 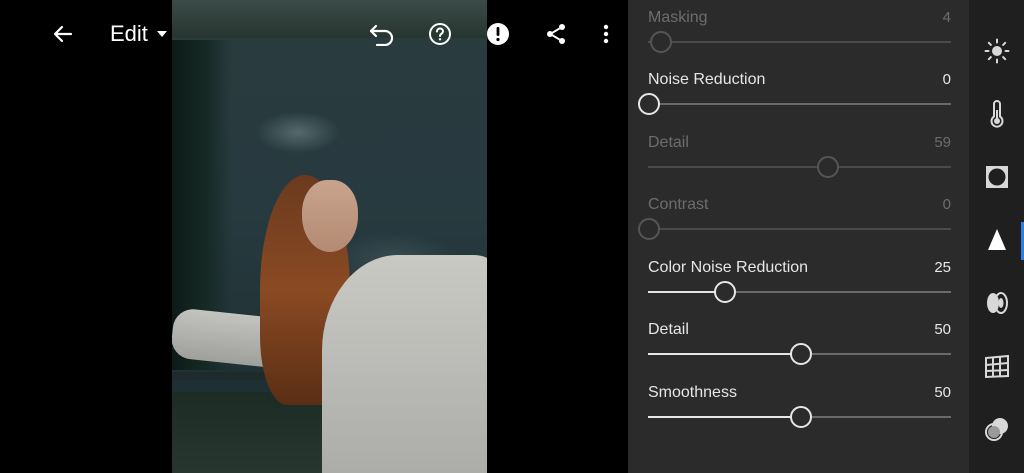 I want to click on slider-contrast: Contrast 0, so click(x=794, y=219).